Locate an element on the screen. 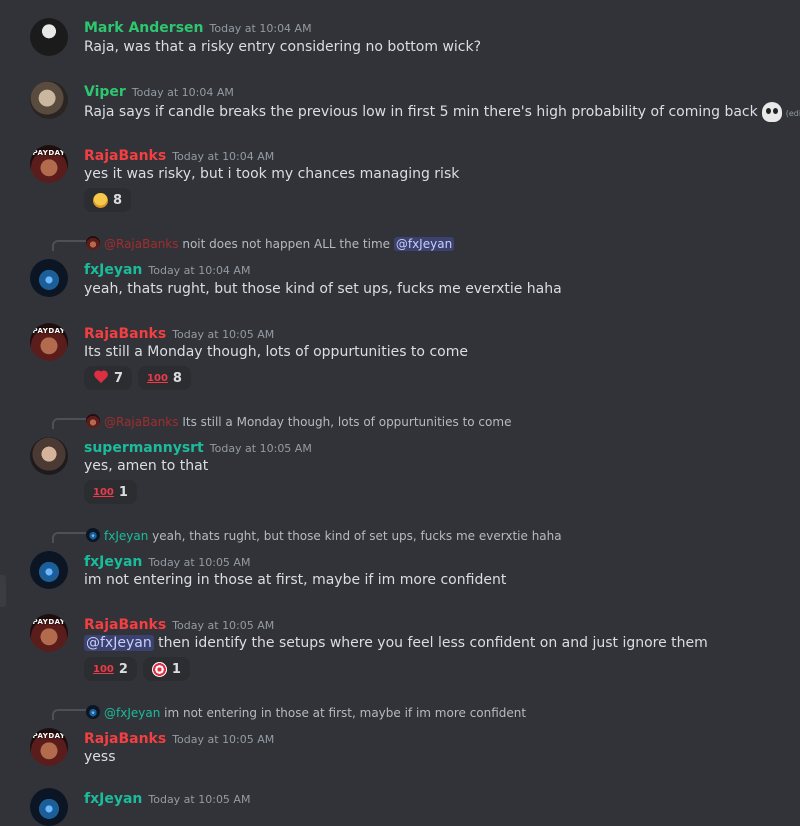 This screenshot has height=826, width=800. reaction-button: 100 8 is located at coordinates (164, 378).